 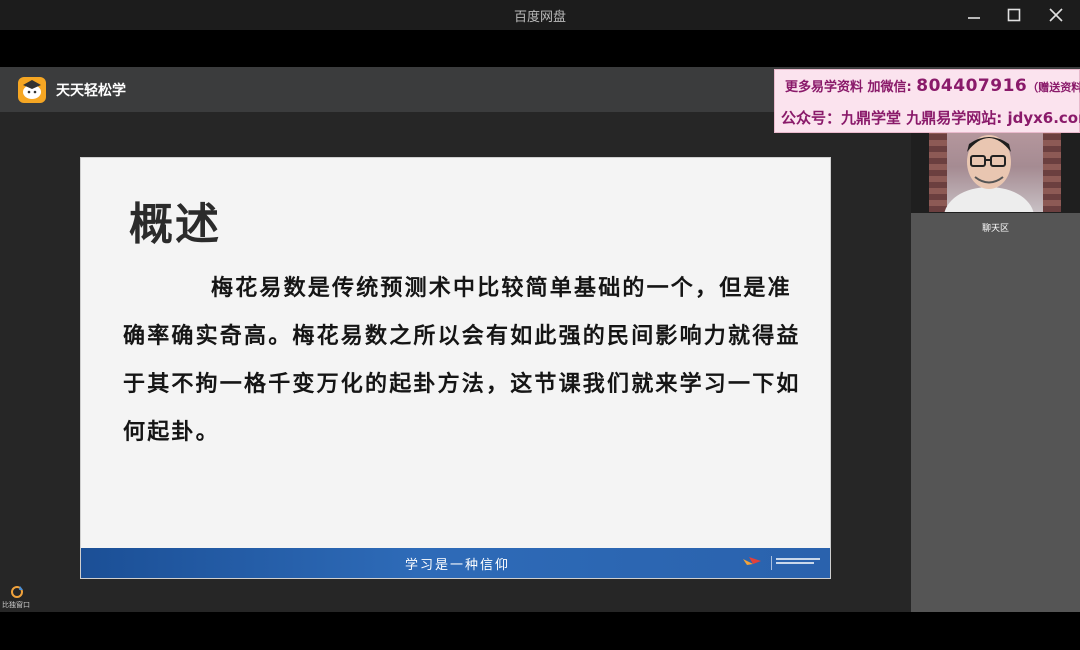 I want to click on promo-line-2: 公众号：九鼎学堂 九鼎易学网站: jdyx6.com, so click(x=930, y=118).